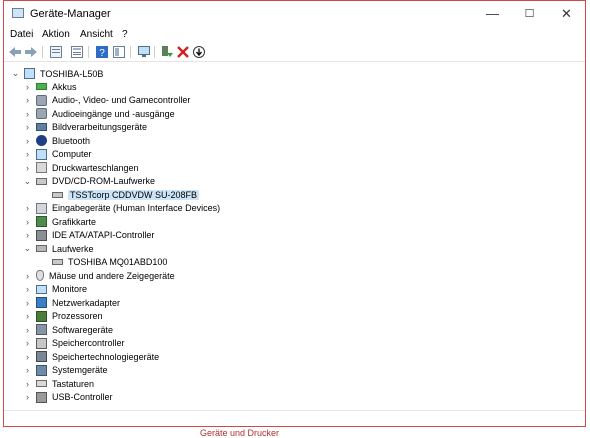 This screenshot has height=438, width=590. Describe the element at coordinates (134, 194) in the screenshot. I see `tree-device-label: TSSTcorp CDDVDW SU-208FB` at that location.